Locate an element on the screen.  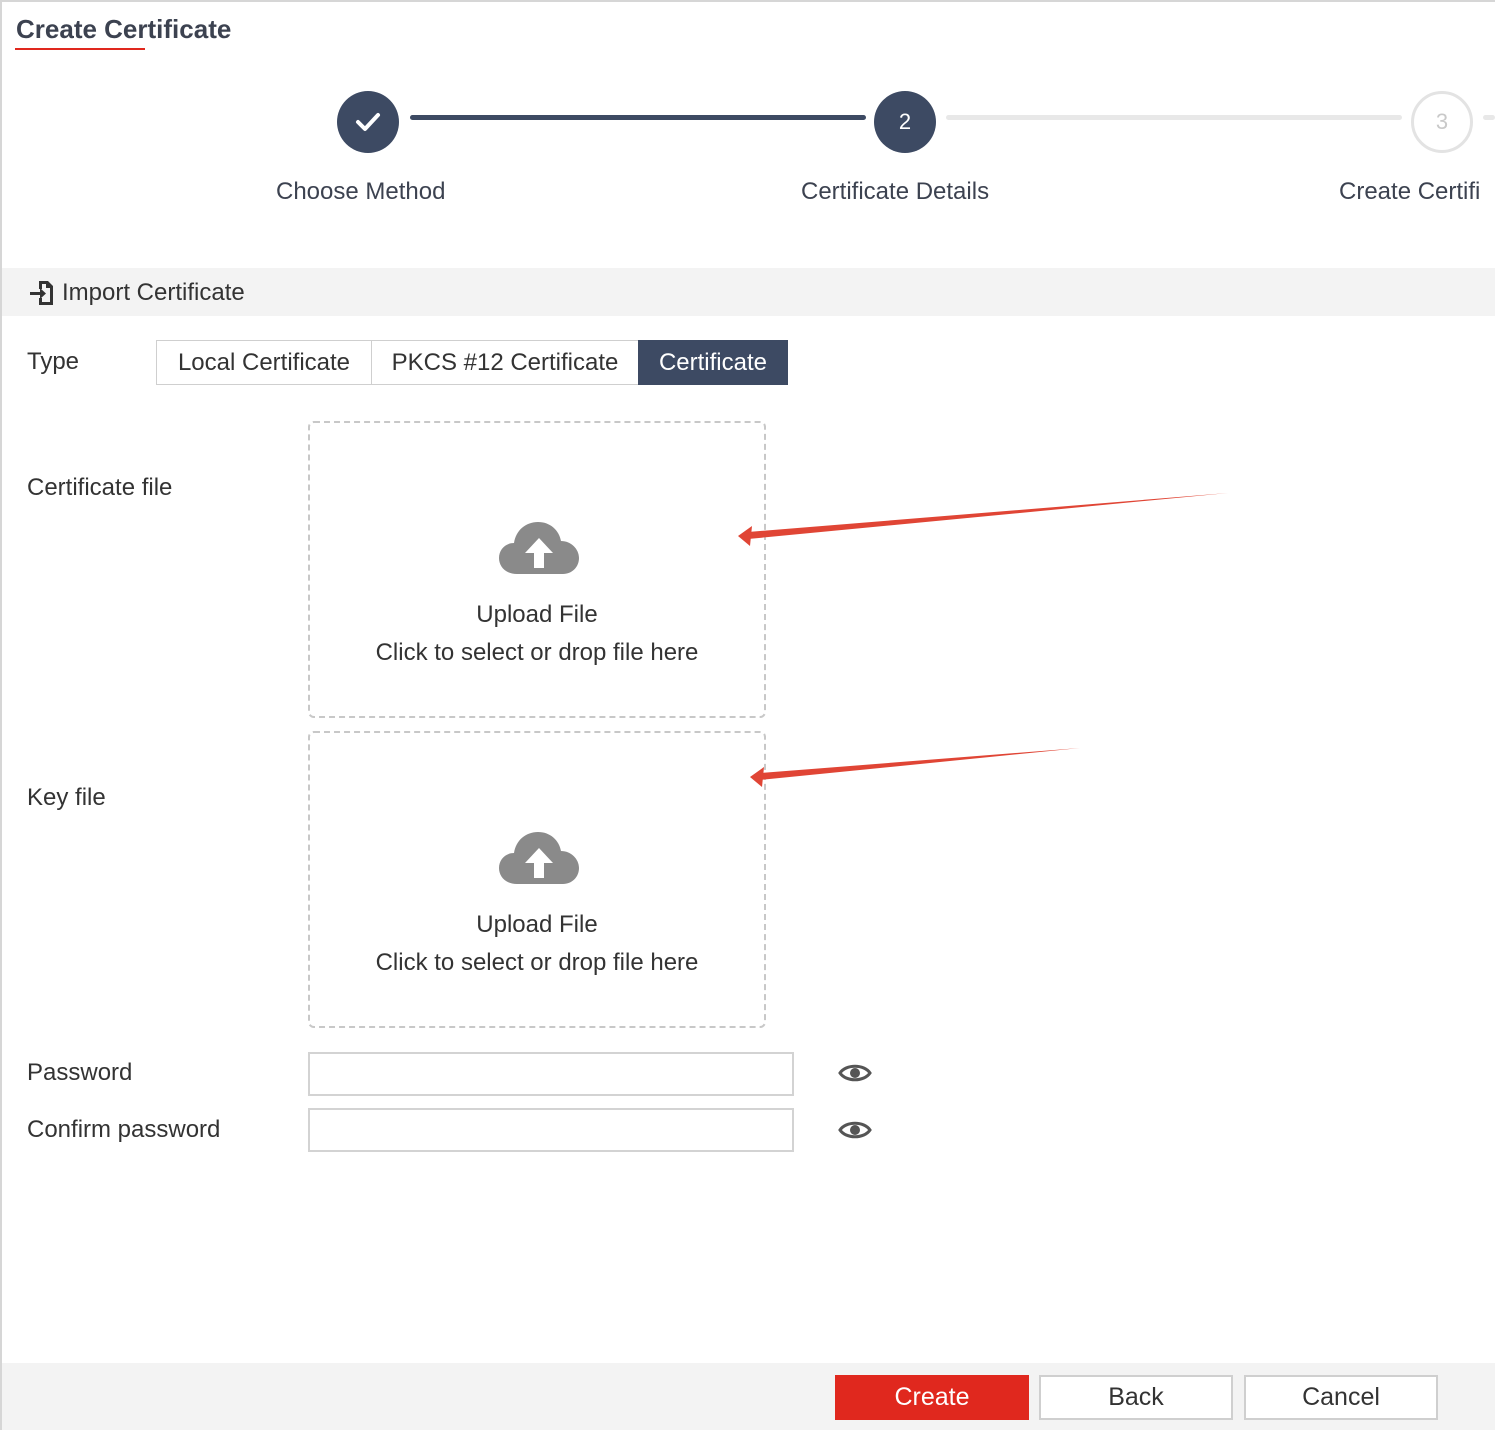
step-3-label: Create Certifi is located at coordinates (1410, 191).